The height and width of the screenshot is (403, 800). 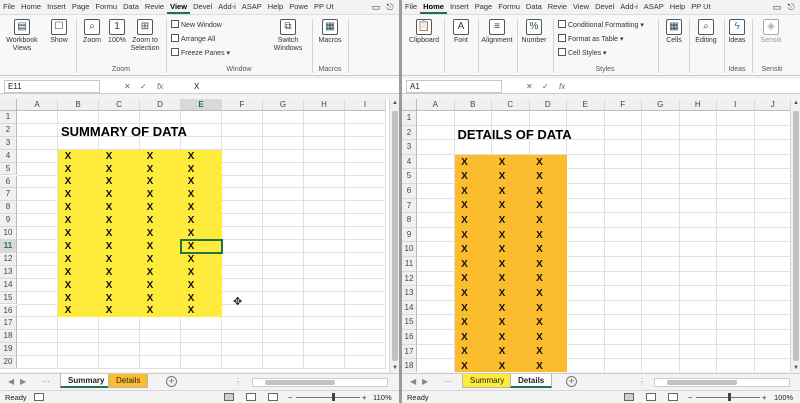 I want to click on zoom-to-selection-button: ⊞ Zoom to Selection, so click(x=145, y=36).